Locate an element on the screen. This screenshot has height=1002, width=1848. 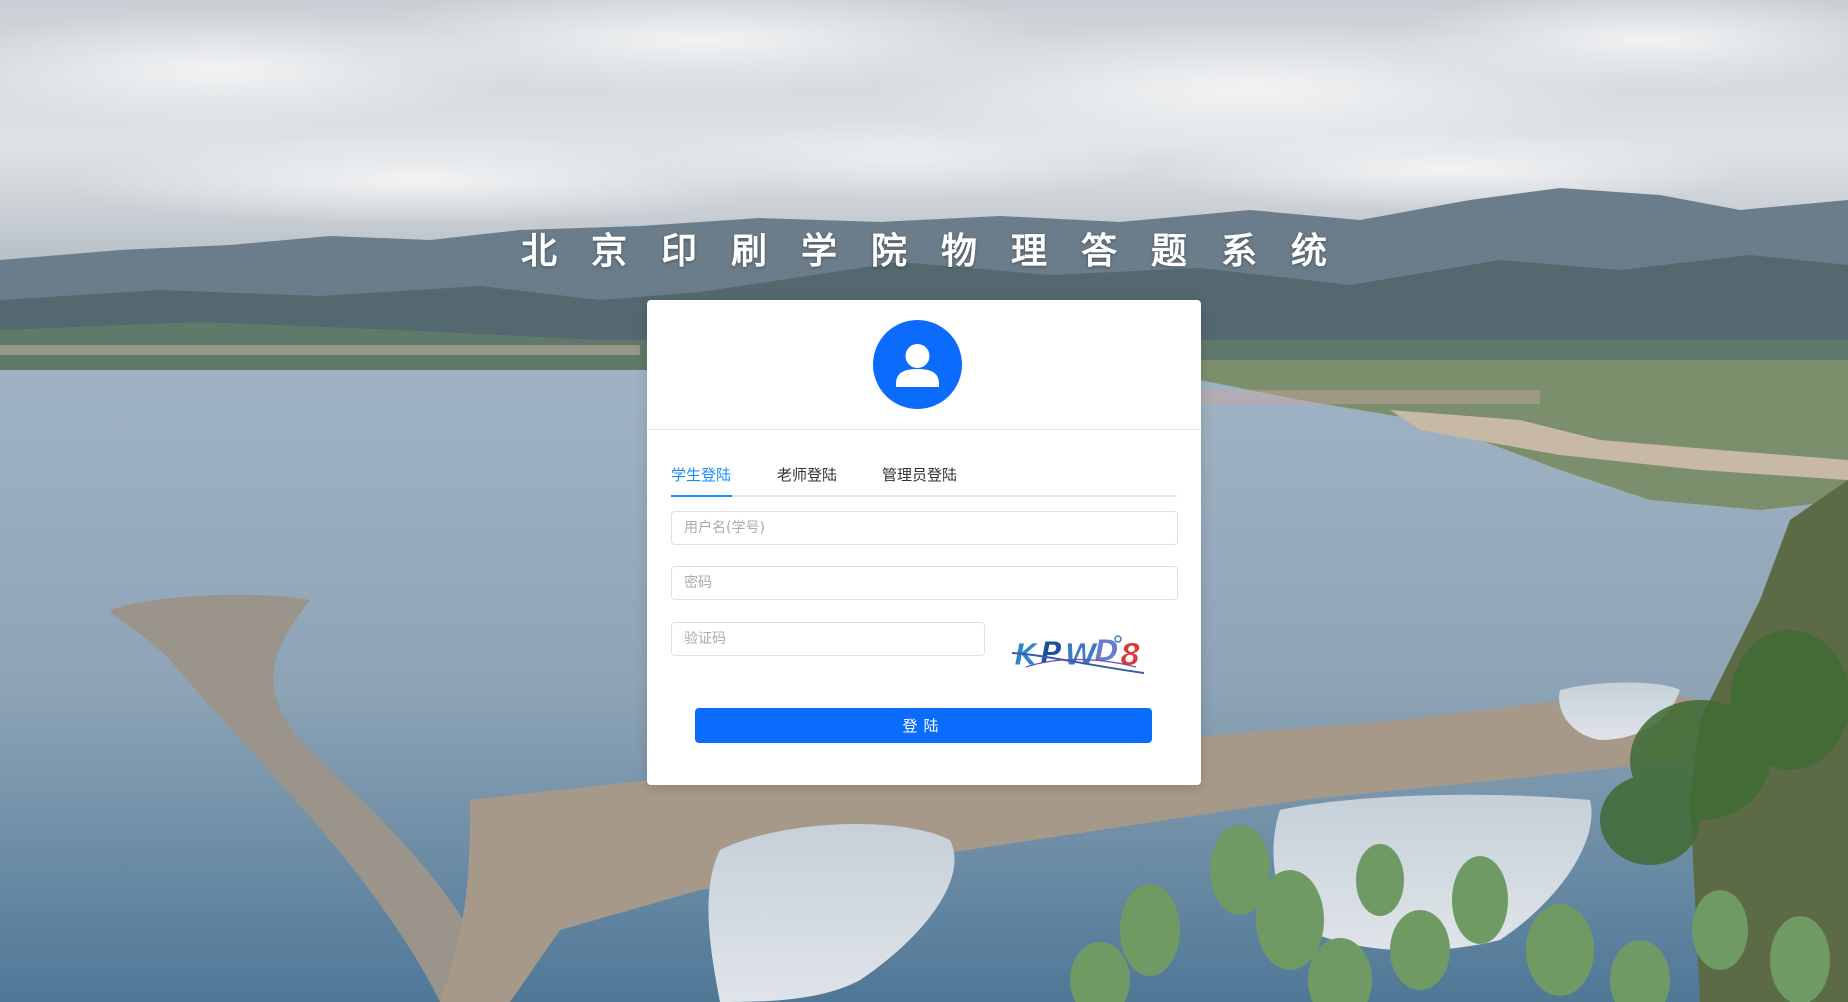
captcha-graphic: K P W D 8 is located at coordinates (1078, 654).